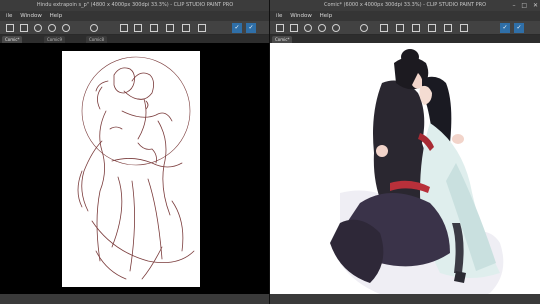 The height and width of the screenshot is (304, 540). I want to click on tab-comic8: Comic8, so click(96, 39).